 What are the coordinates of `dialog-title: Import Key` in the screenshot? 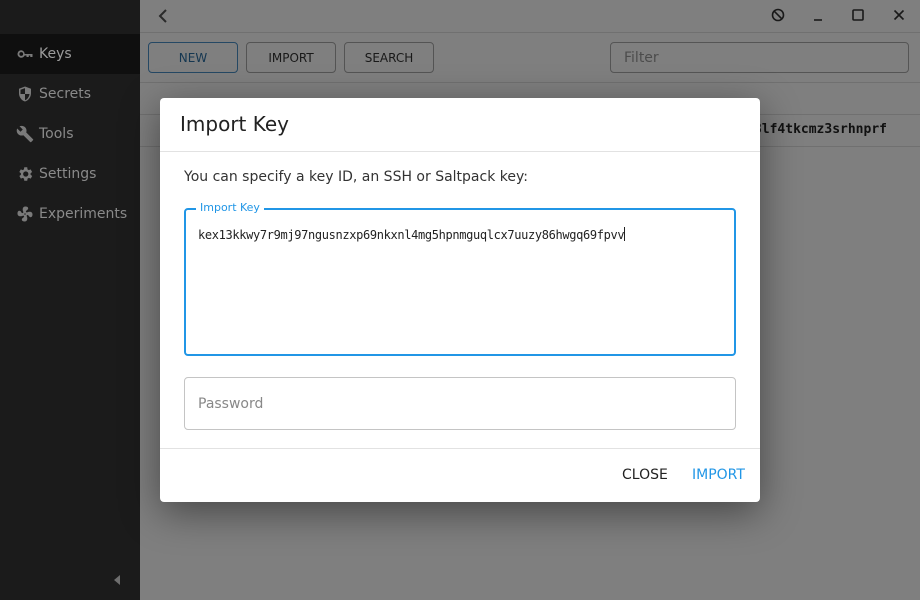 It's located at (460, 125).